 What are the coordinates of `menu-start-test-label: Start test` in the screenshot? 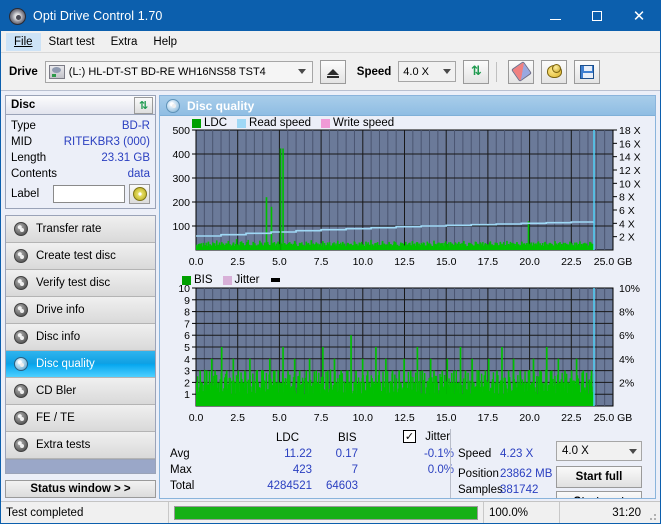 It's located at (71, 41).